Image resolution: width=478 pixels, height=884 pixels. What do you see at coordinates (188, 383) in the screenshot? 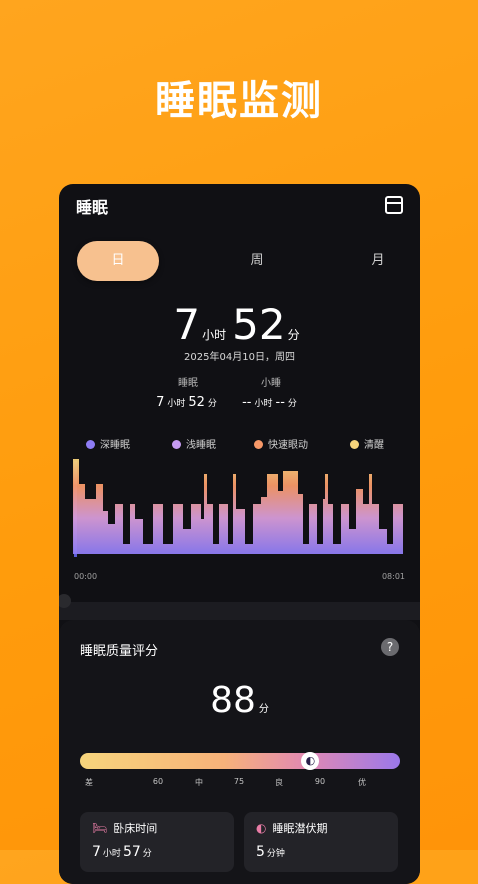
I see `sleep-stat-label: 睡眠` at bounding box center [188, 383].